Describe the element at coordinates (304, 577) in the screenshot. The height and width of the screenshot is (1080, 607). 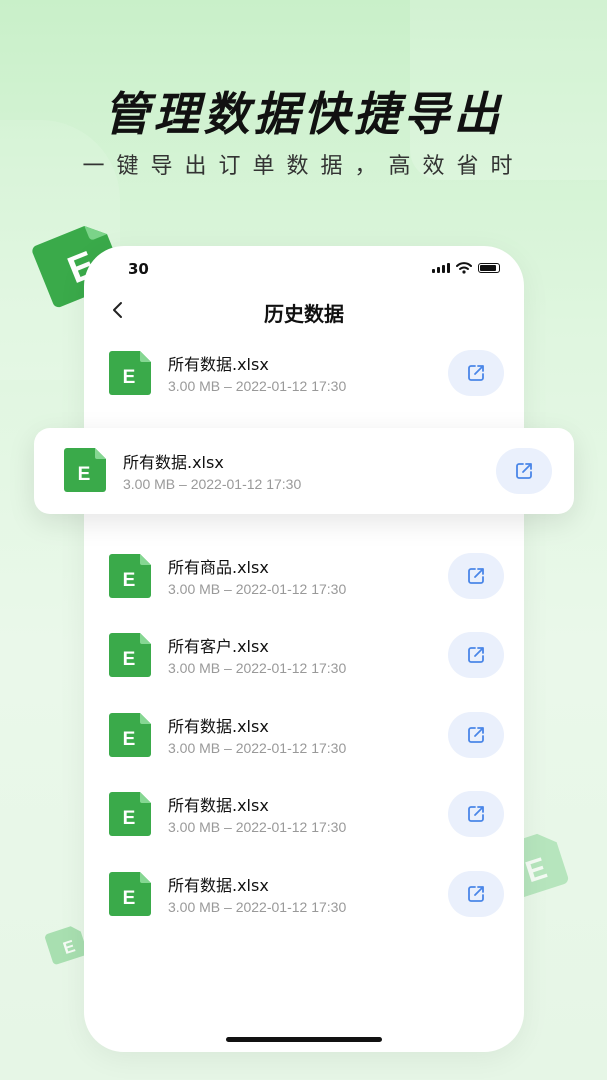
I see `file-row: E 所有商品.xlsx 3.00 MB – 2022-01-12 17:30` at that location.